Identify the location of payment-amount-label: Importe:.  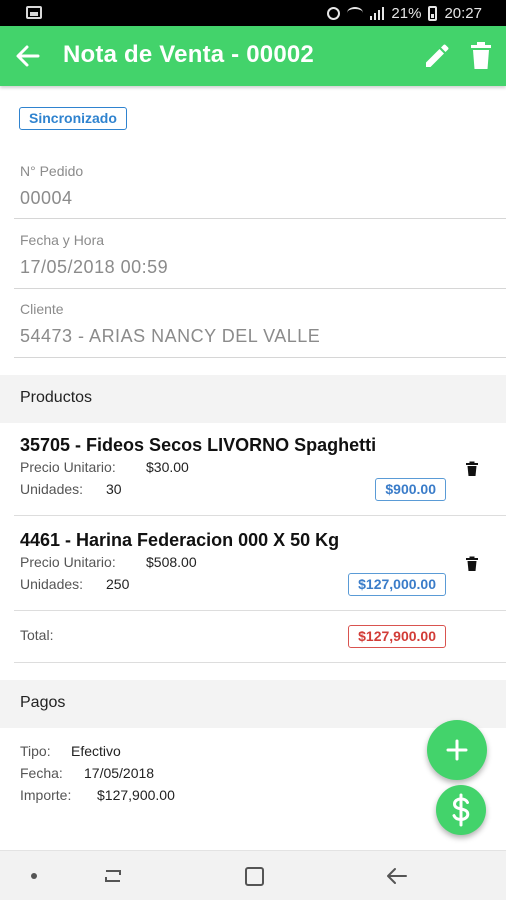
(46, 795).